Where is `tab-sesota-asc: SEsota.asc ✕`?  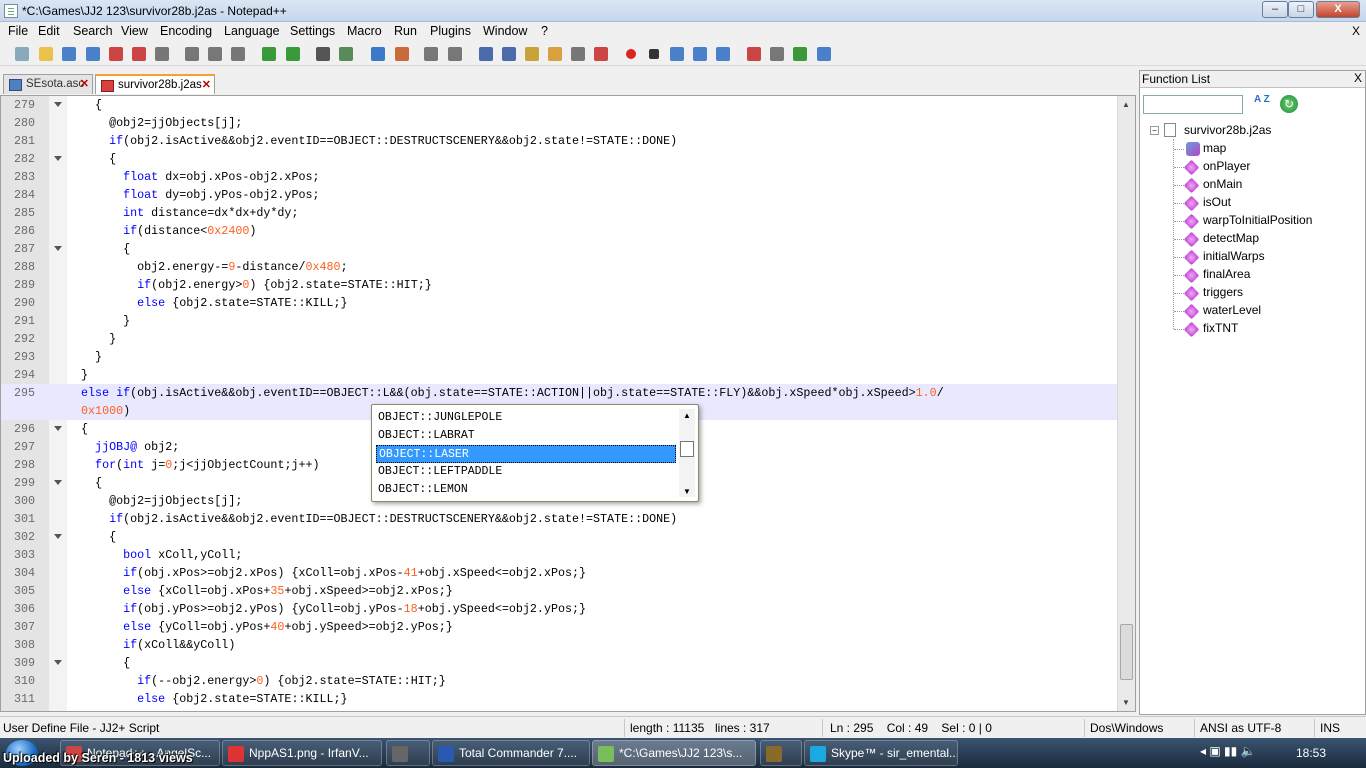 tab-sesota-asc: SEsota.asc ✕ is located at coordinates (48, 84).